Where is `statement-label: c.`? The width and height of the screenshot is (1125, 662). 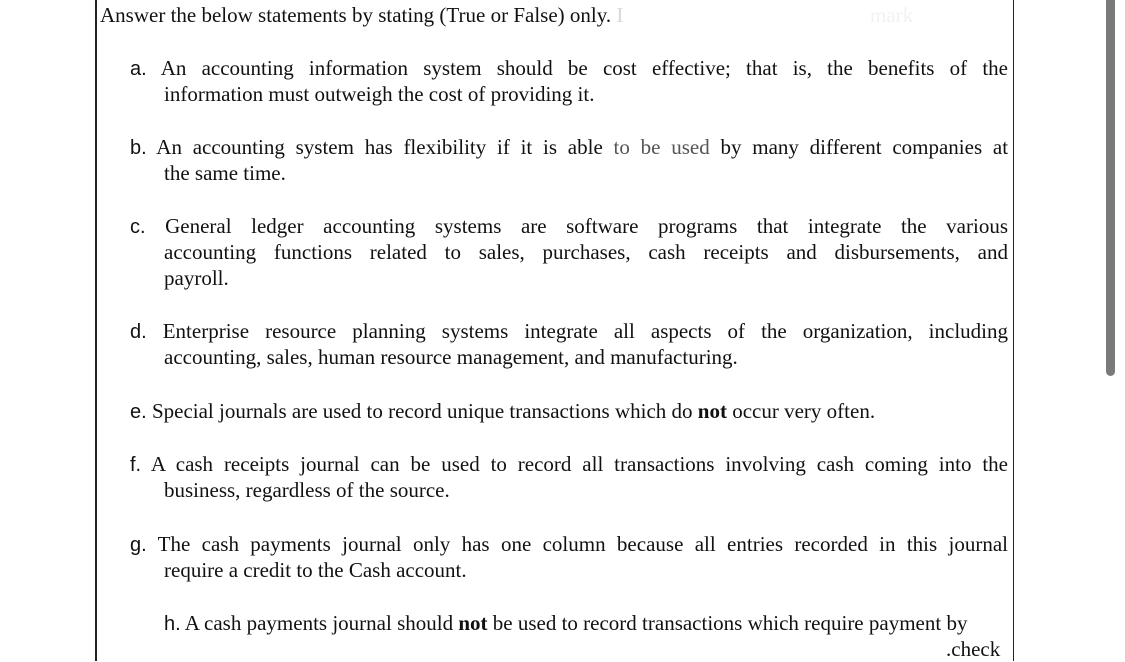
statement-label: c. is located at coordinates (138, 227).